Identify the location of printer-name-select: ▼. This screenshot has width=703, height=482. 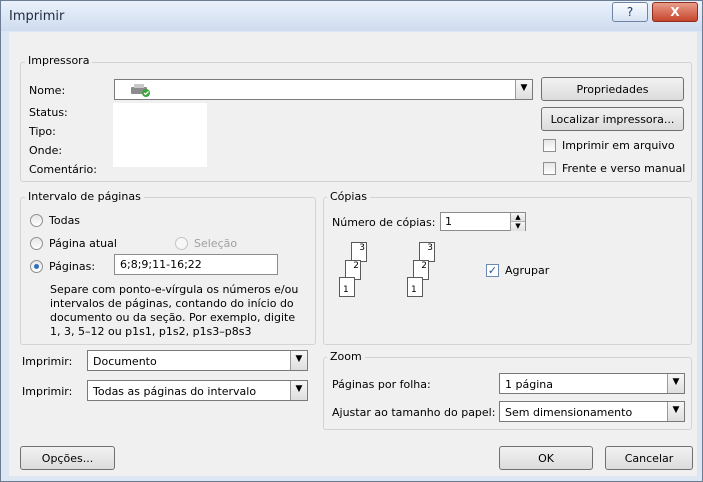
(323, 89).